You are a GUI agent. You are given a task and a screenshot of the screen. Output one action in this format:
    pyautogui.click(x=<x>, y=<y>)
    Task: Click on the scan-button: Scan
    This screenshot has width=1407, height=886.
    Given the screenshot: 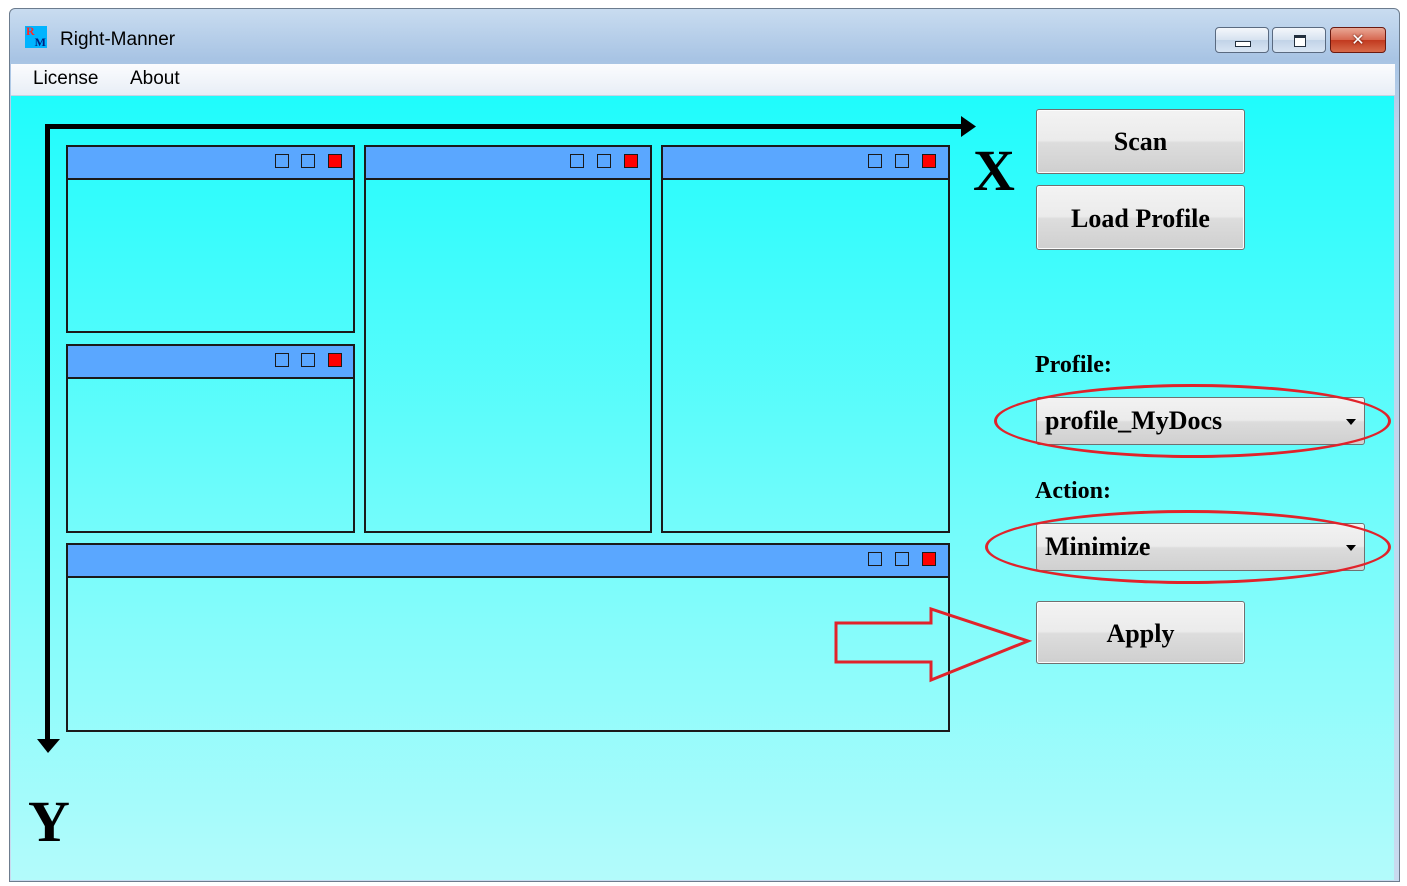 What is the action you would take?
    pyautogui.click(x=1140, y=141)
    